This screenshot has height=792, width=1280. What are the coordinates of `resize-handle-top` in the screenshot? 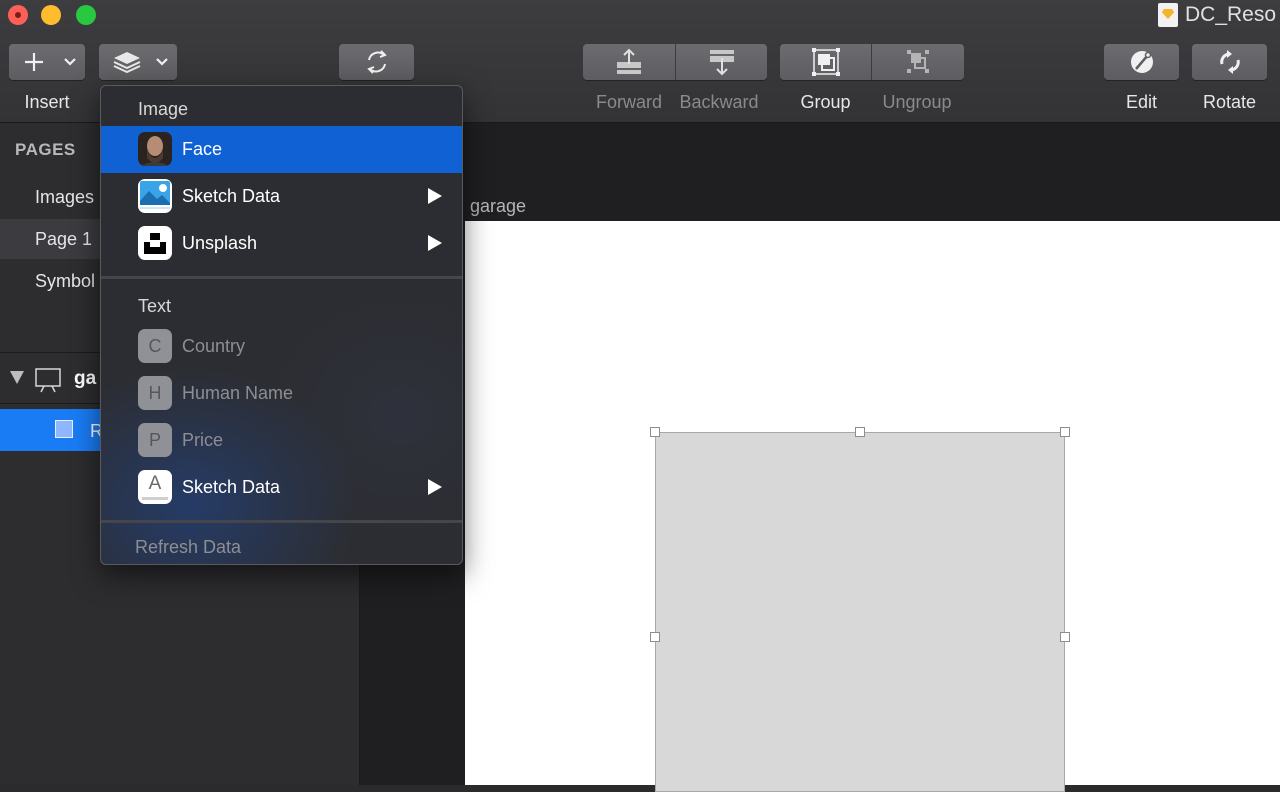 It's located at (860, 432).